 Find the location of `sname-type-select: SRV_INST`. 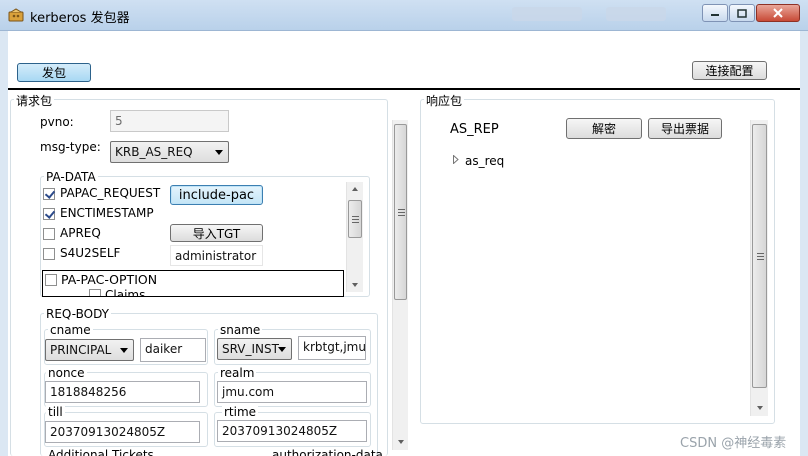

sname-type-select: SRV_INST is located at coordinates (254, 349).